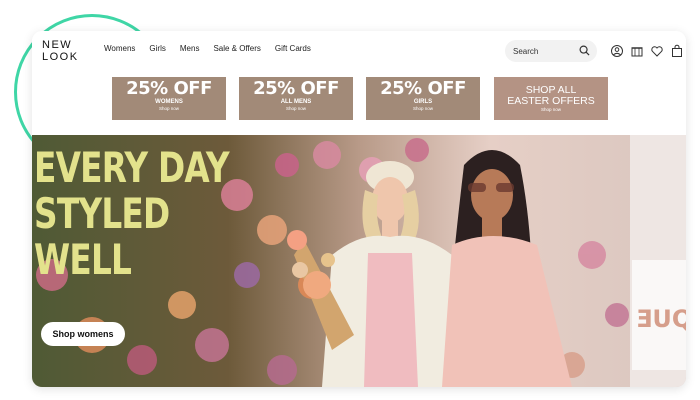 Image resolution: width=700 pixels, height=400 pixels. I want to click on nav-item-womens: Womens, so click(119, 48).